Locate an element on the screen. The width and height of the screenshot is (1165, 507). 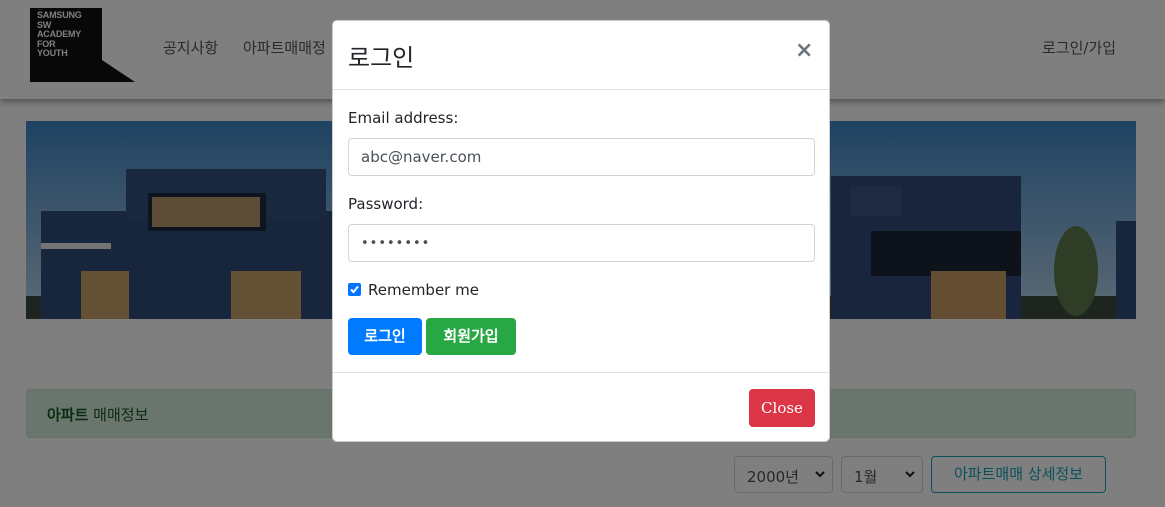
check-icon is located at coordinates (354, 289).